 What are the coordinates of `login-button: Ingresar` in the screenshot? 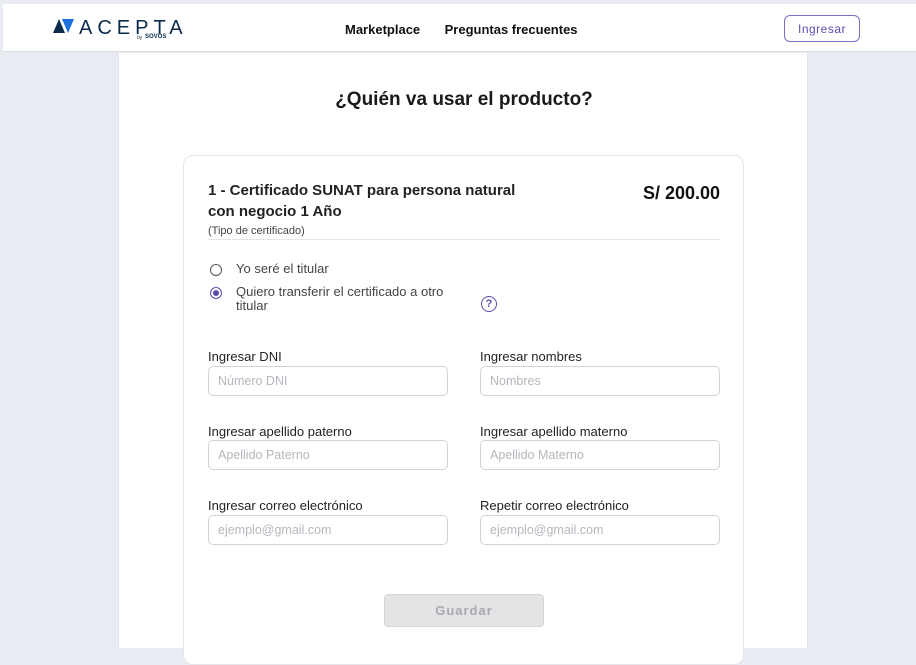 It's located at (822, 28).